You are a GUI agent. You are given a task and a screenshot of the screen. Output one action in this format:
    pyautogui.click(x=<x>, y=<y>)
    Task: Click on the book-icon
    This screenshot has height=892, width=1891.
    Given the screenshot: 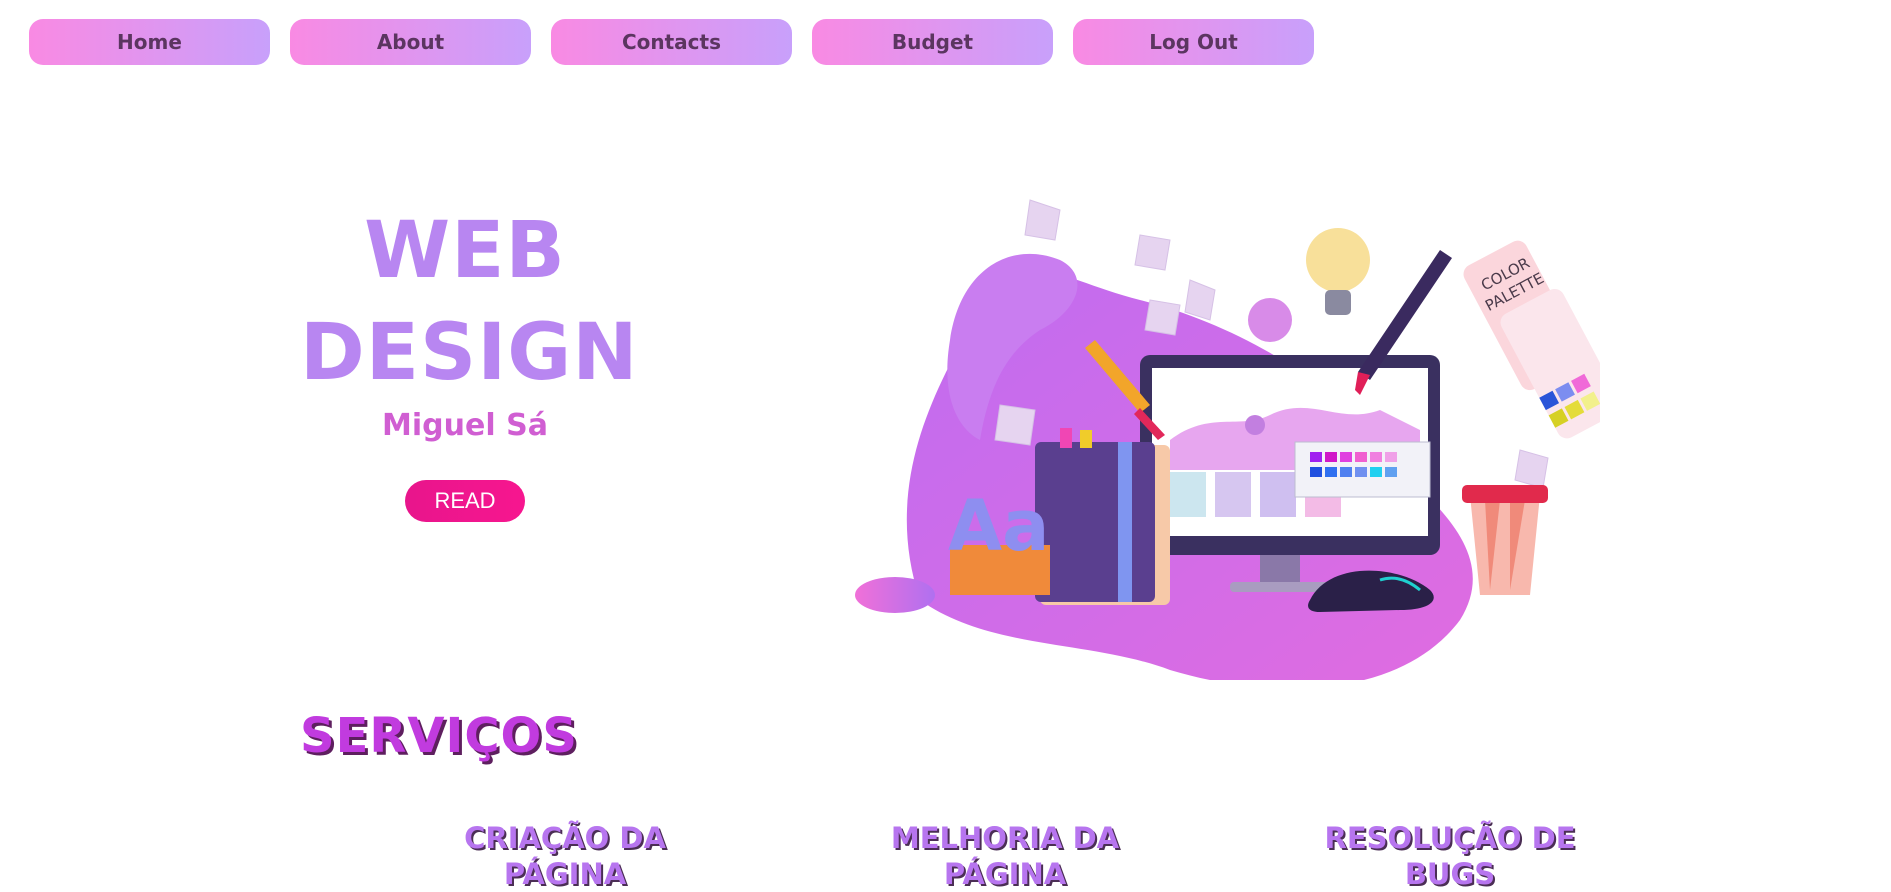 What is the action you would take?
    pyautogui.click(x=1102, y=516)
    